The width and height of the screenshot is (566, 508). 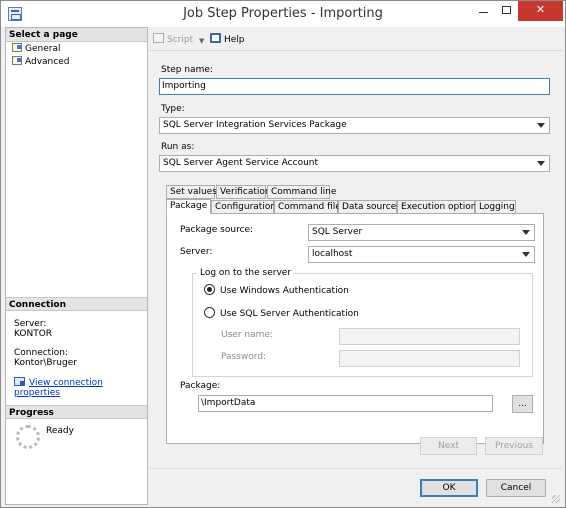 What do you see at coordinates (20, 381) in the screenshot?
I see `connection-properties-icon` at bounding box center [20, 381].